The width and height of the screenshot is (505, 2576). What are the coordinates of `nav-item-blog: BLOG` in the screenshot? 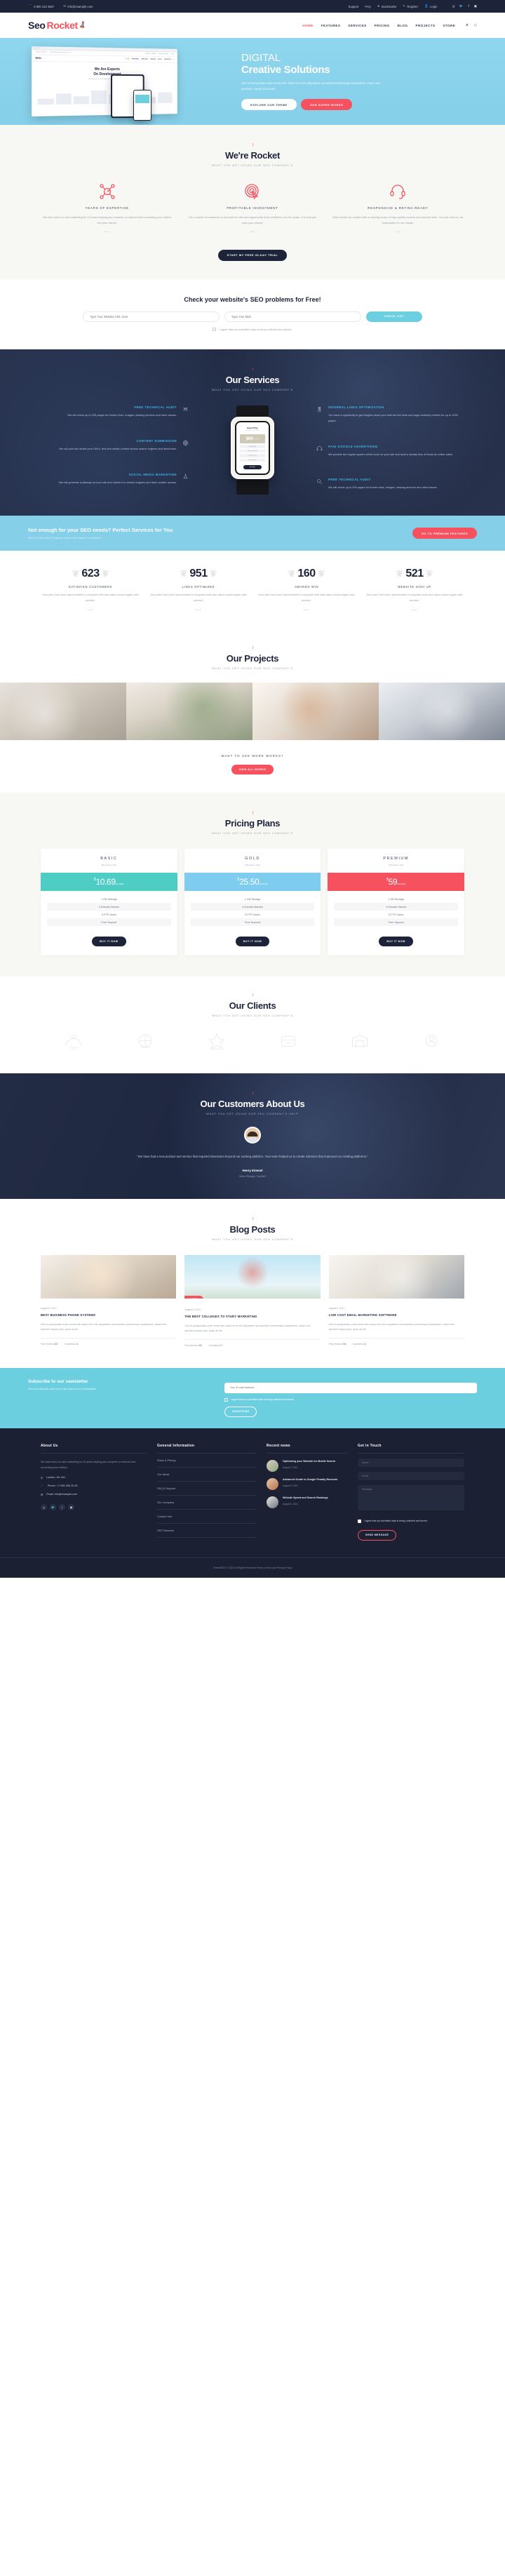 It's located at (403, 26).